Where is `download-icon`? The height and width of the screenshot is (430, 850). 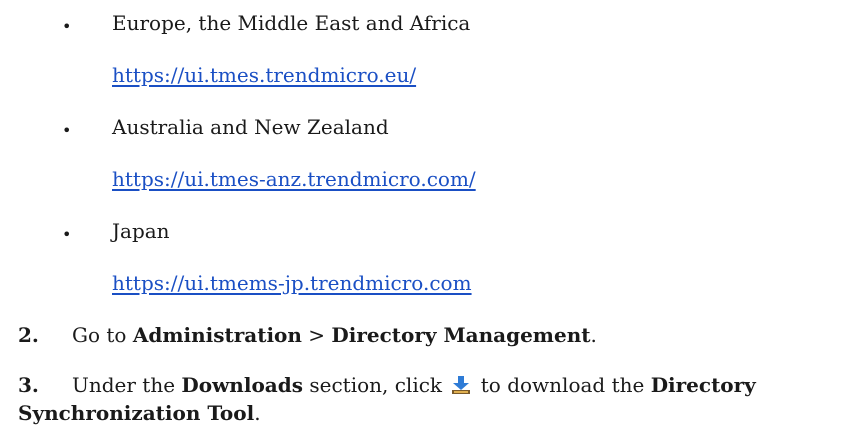
download-icon is located at coordinates (461, 385).